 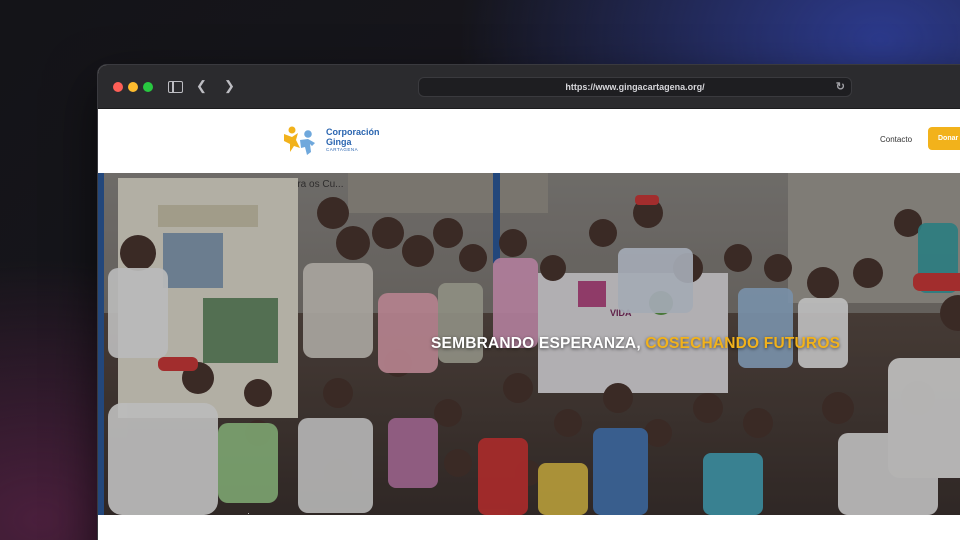 I want to click on back-arrow-icon: ❮, so click(x=201, y=86).